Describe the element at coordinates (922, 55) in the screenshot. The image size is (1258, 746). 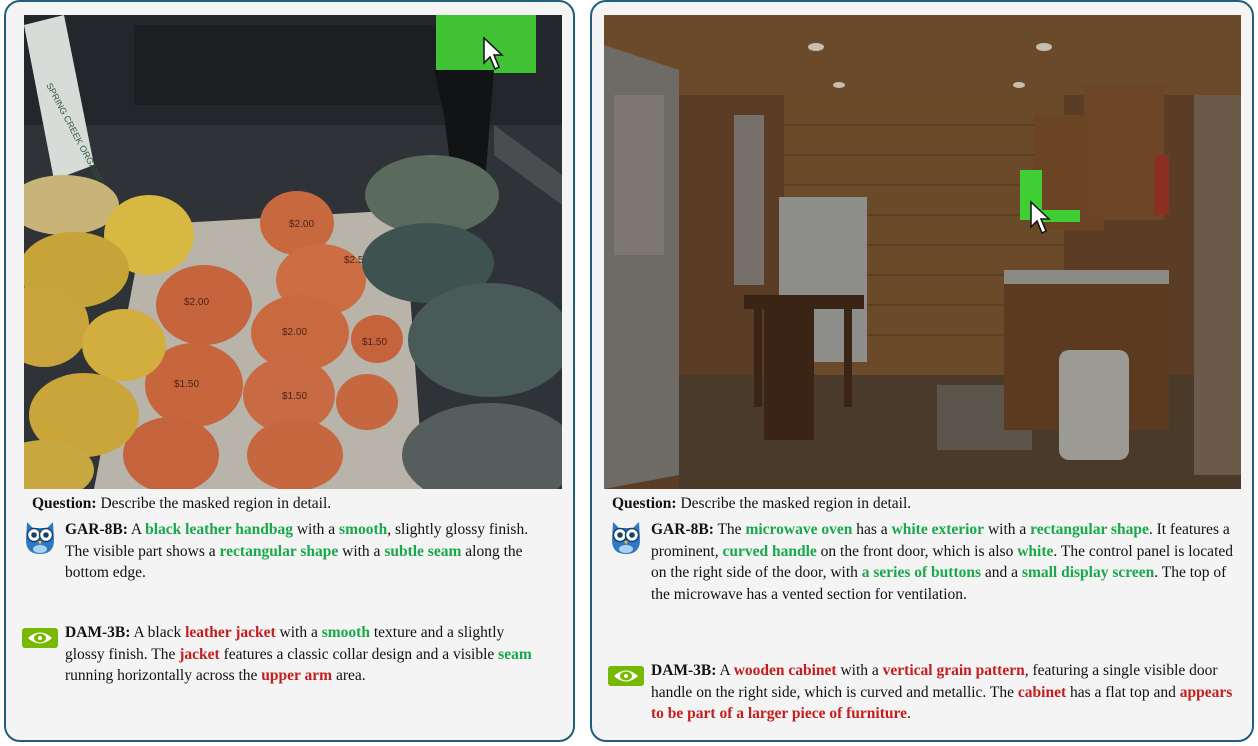
I see `ceiling` at that location.